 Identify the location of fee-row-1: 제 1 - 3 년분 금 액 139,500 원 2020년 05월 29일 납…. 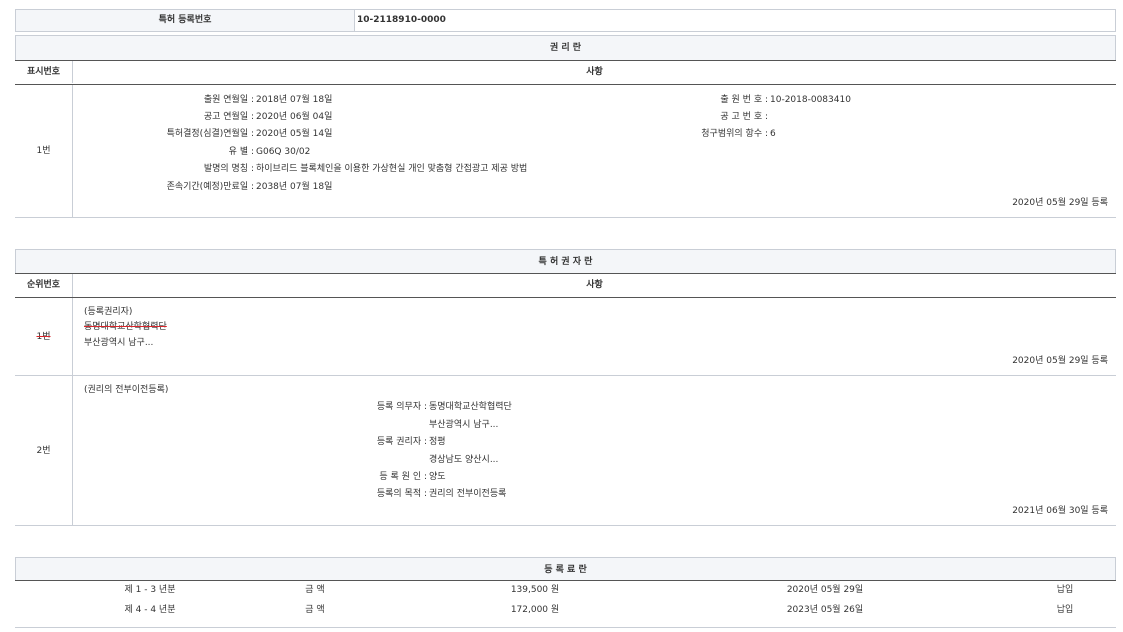
(565, 591).